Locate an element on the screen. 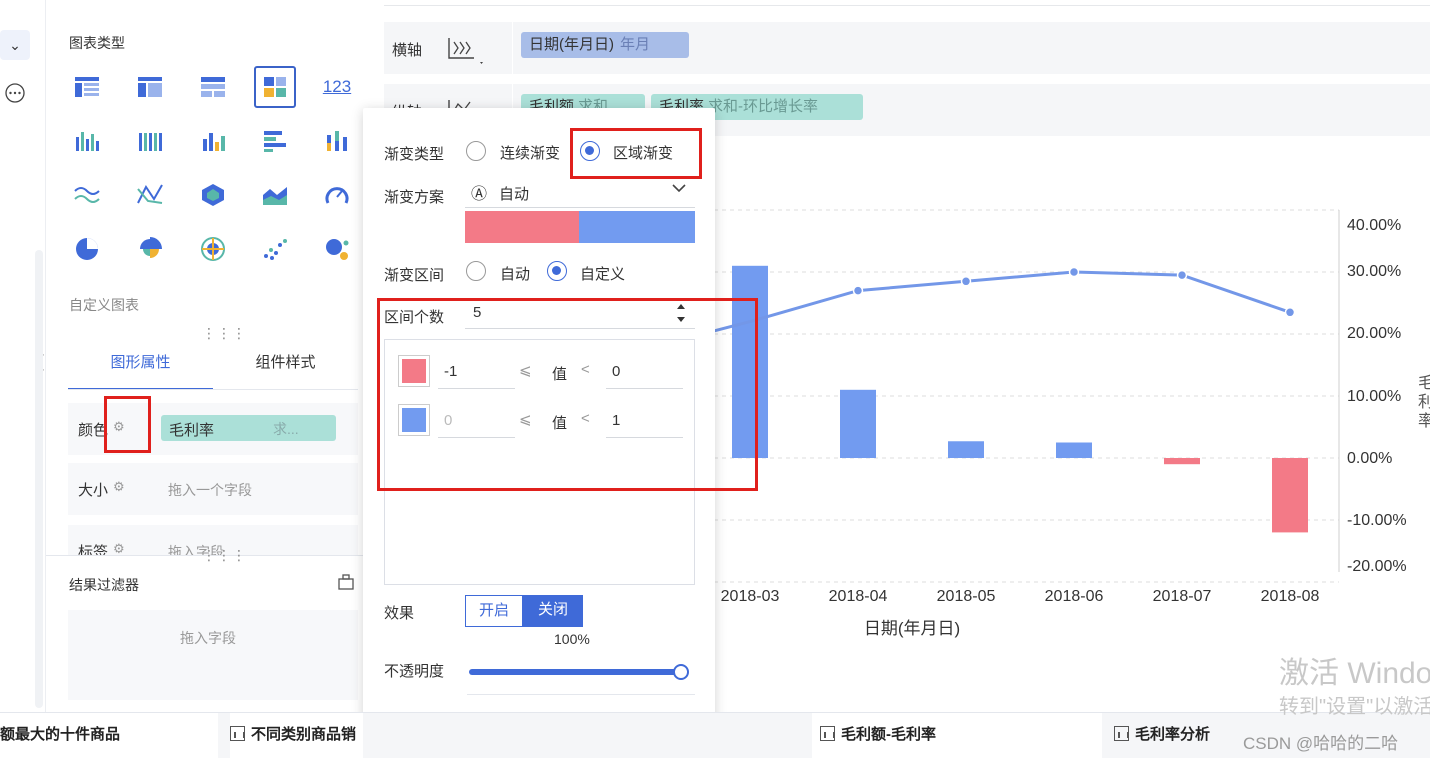 This screenshot has height=758, width=1430. multi-bar-icon is located at coordinates (150, 141).